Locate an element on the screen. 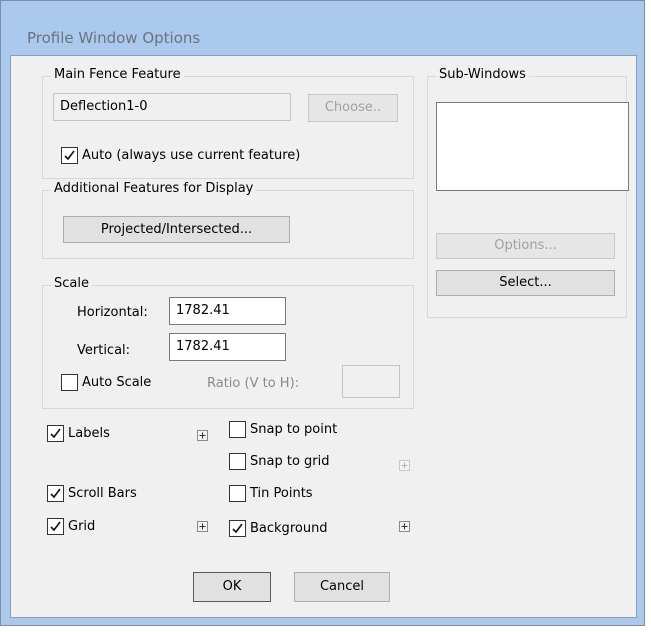  snap-to-grid-label: Snap to grid is located at coordinates (290, 461).